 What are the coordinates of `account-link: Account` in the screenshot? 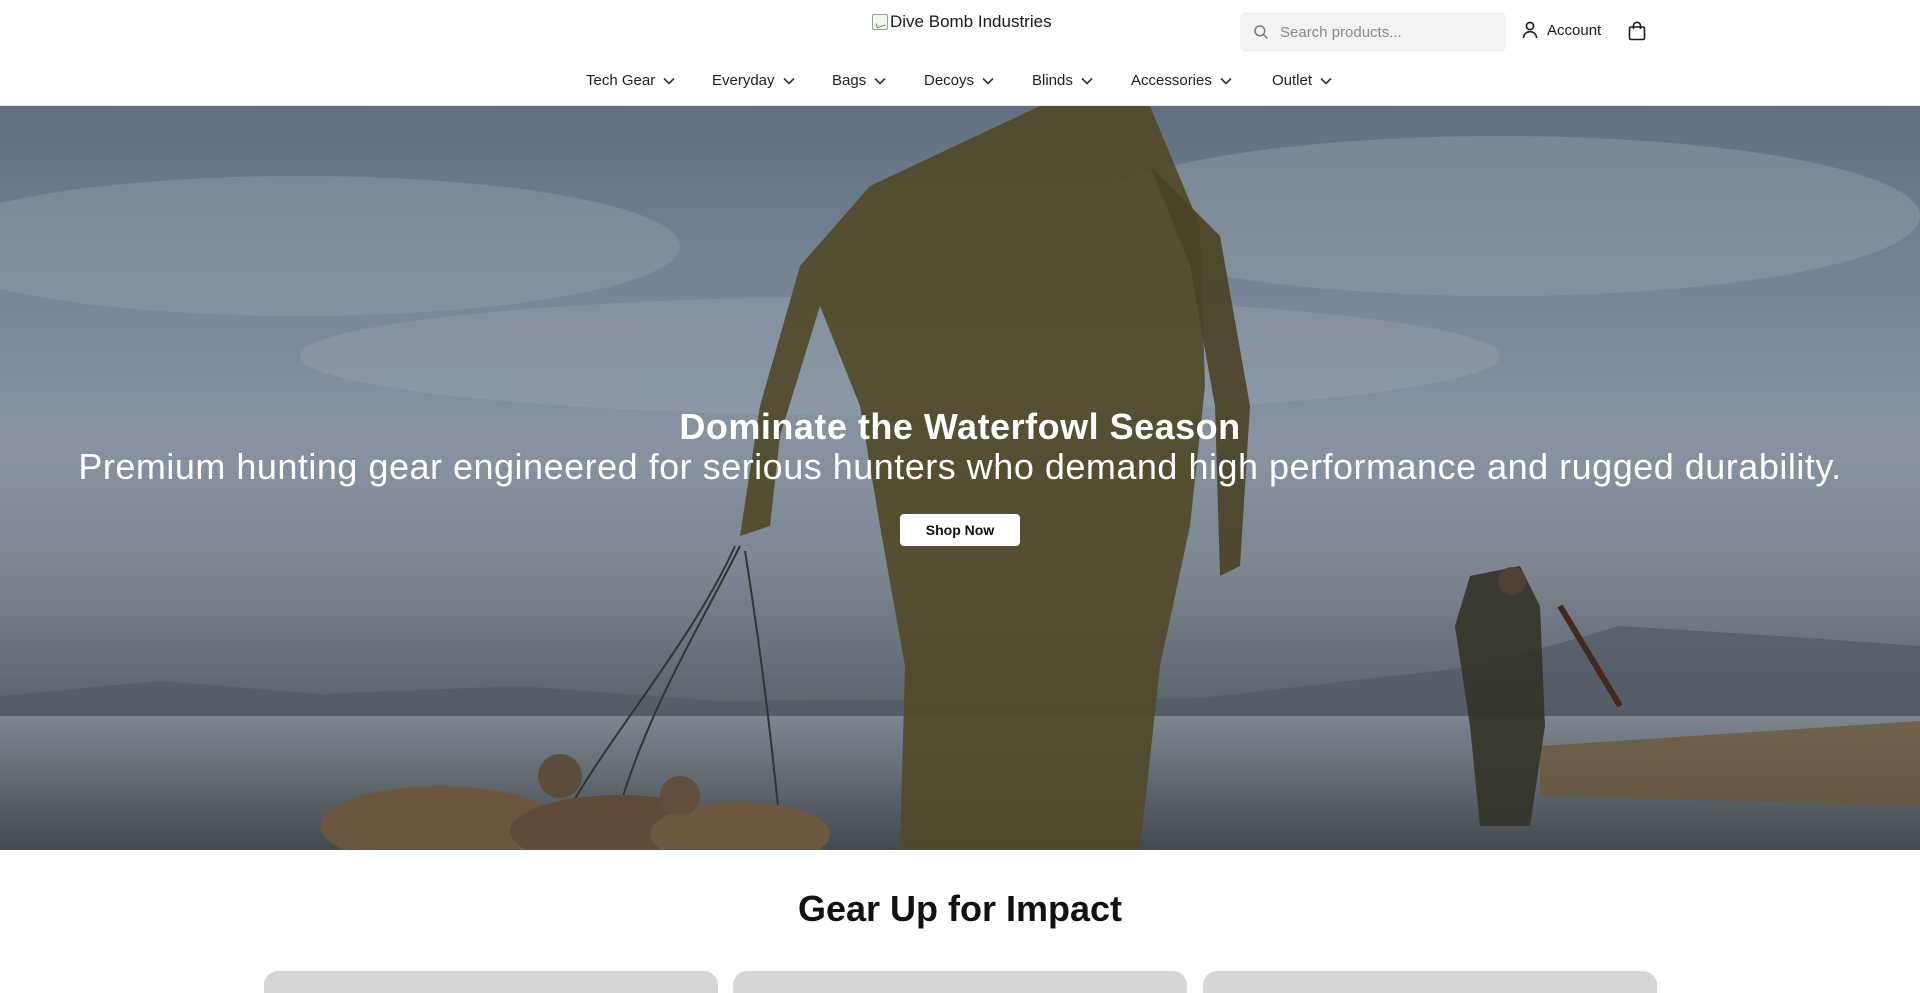 It's located at (1561, 30).